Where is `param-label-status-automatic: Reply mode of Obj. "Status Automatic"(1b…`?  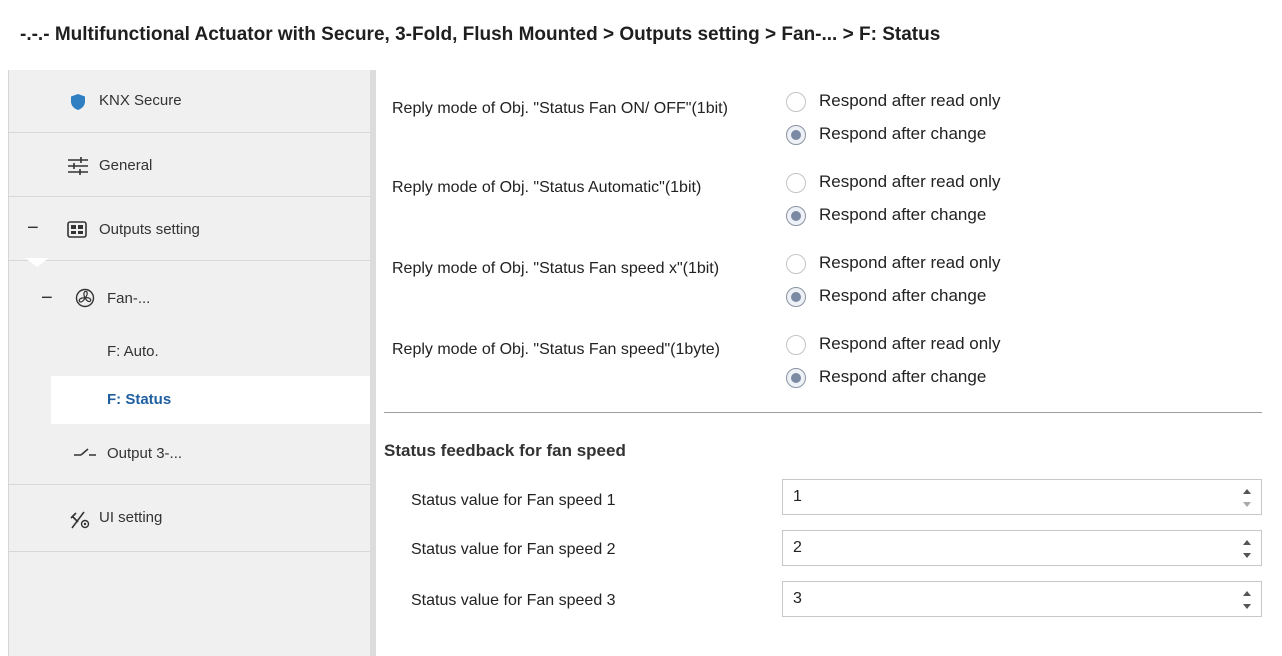
param-label-status-automatic: Reply mode of Obj. "Status Automatic"(1b… is located at coordinates (547, 187).